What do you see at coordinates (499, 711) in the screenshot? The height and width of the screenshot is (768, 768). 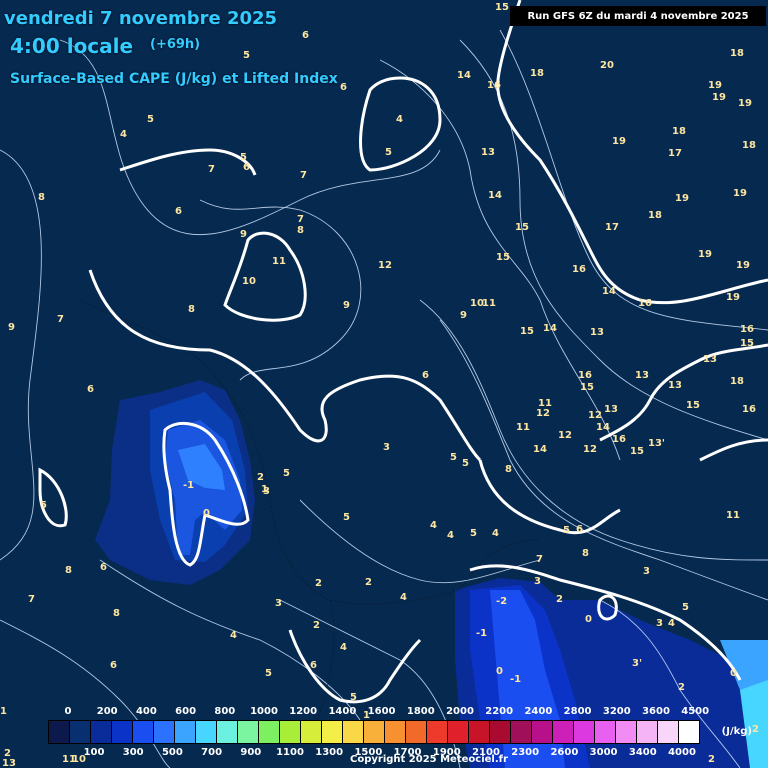 I see `legend-top-label: 2200` at bounding box center [499, 711].